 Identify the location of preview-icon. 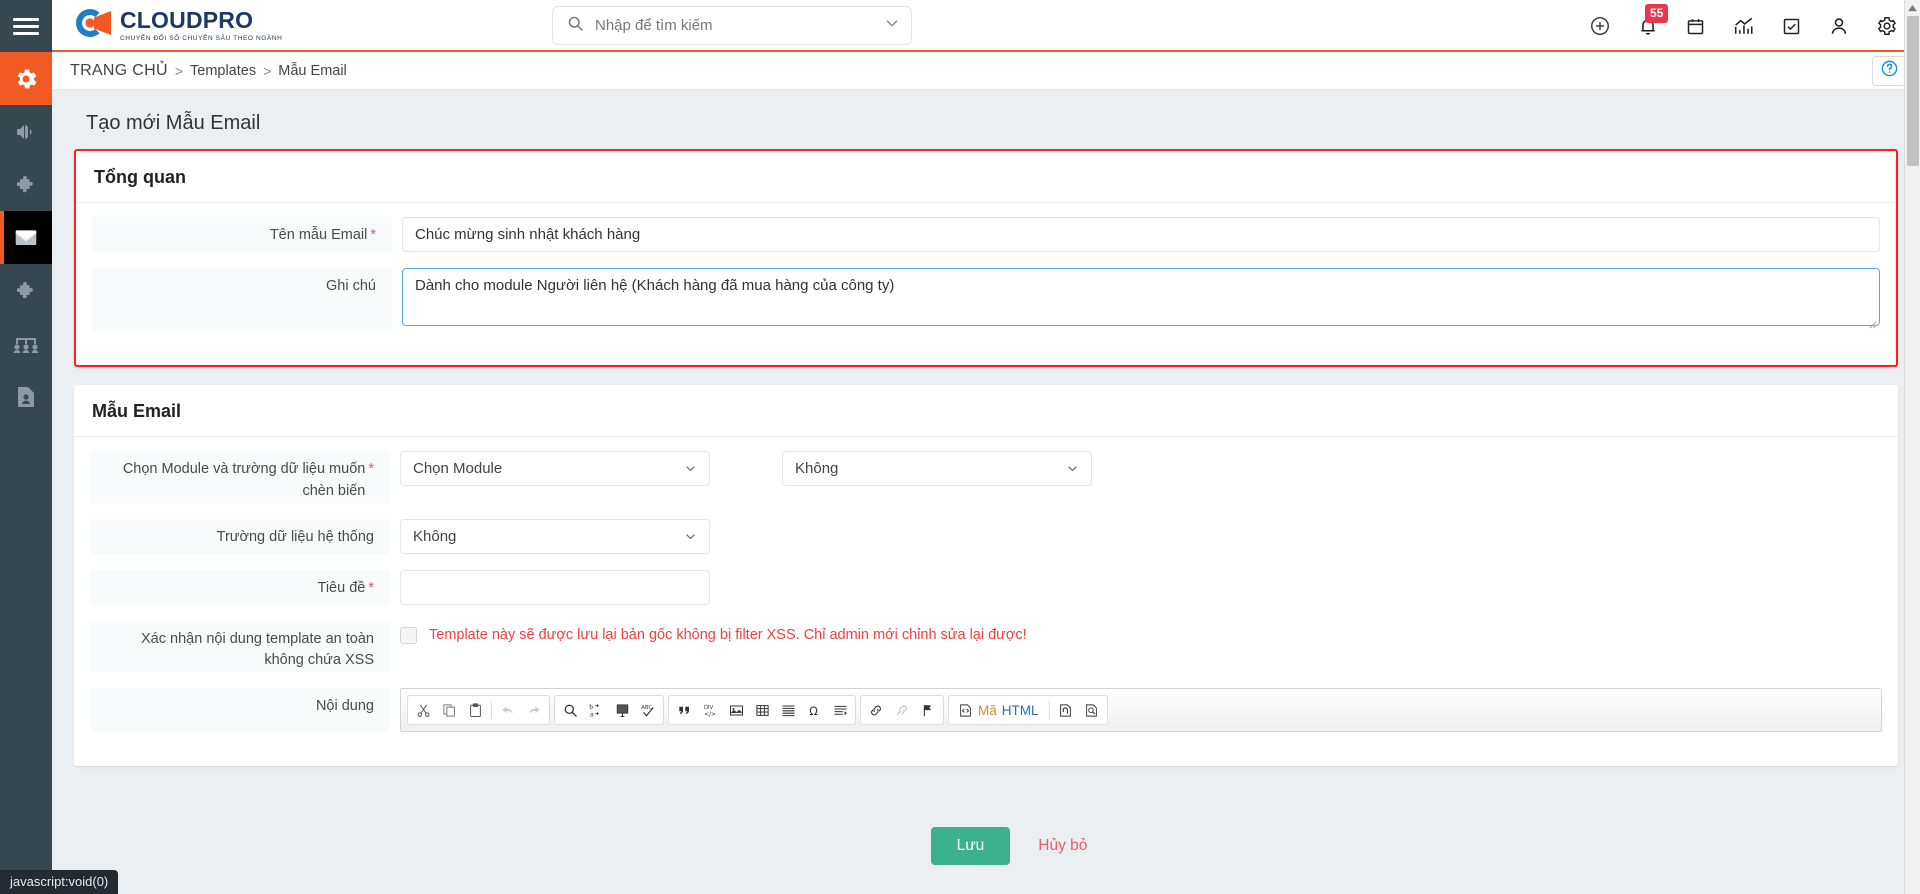
(1092, 710).